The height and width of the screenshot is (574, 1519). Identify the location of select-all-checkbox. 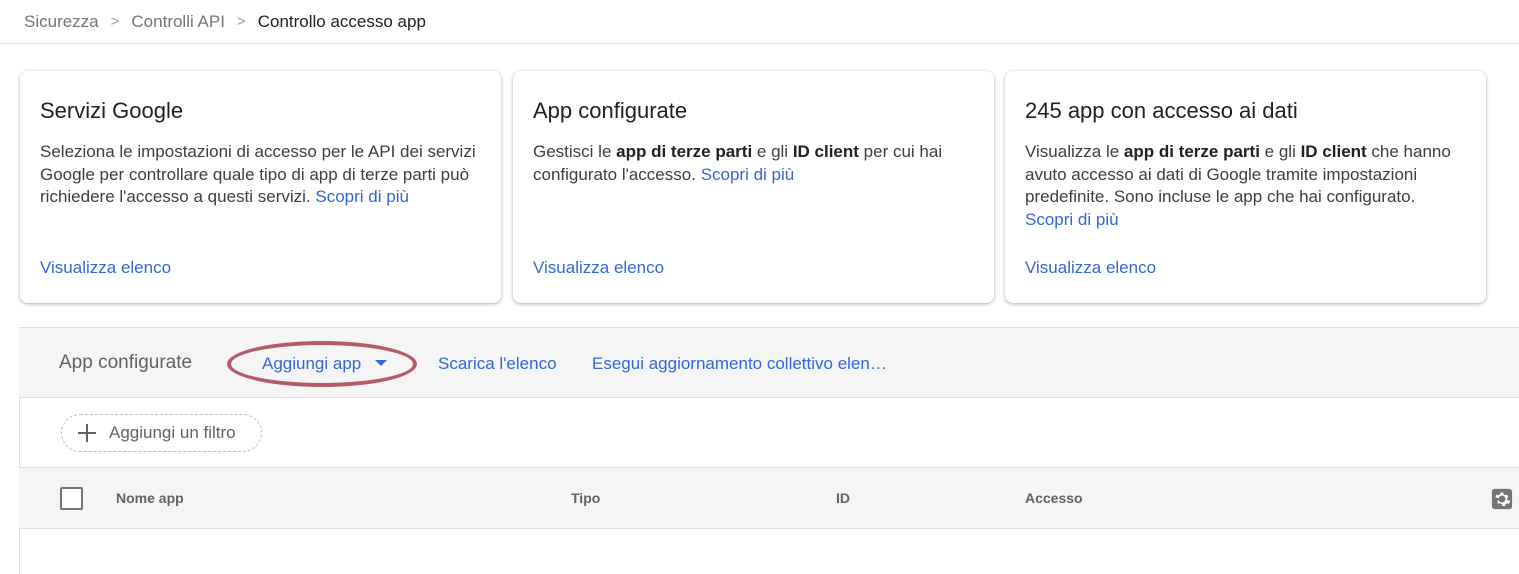
(71, 498).